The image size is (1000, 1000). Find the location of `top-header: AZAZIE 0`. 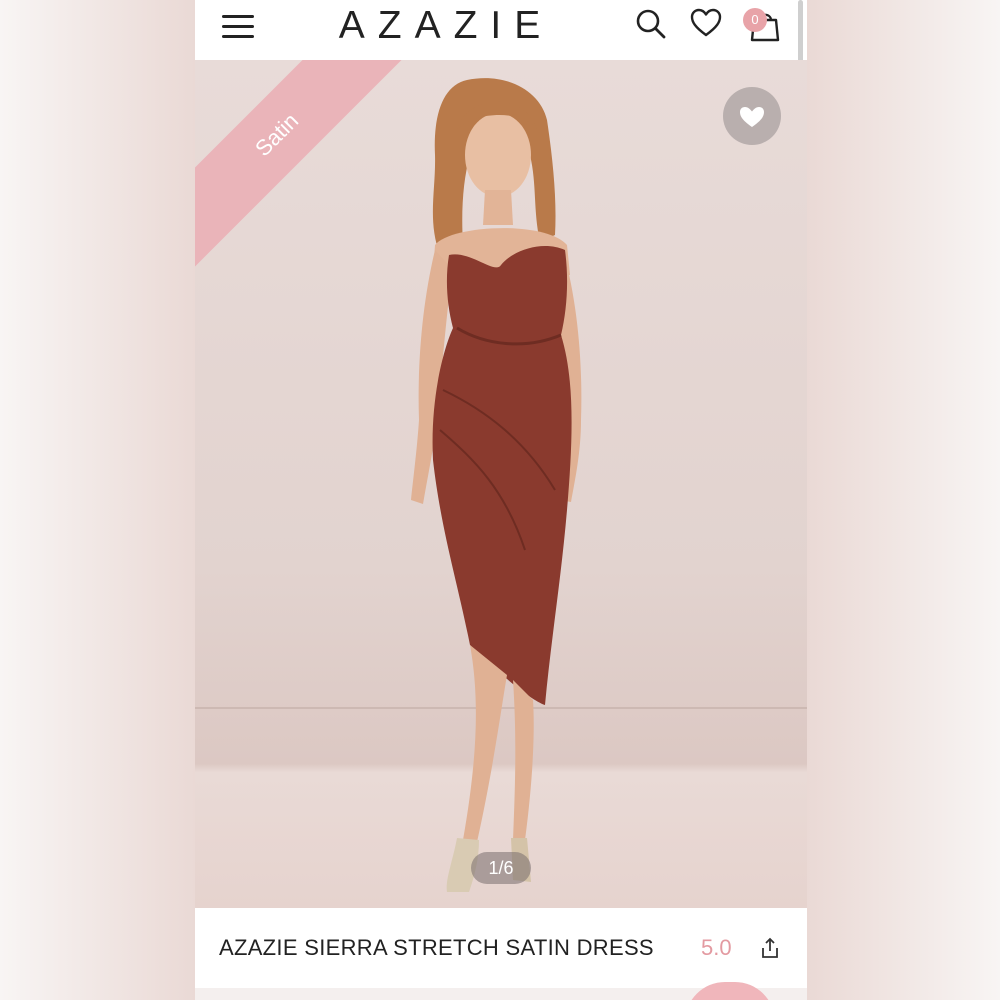

top-header: AZAZIE 0 is located at coordinates (501, 61).